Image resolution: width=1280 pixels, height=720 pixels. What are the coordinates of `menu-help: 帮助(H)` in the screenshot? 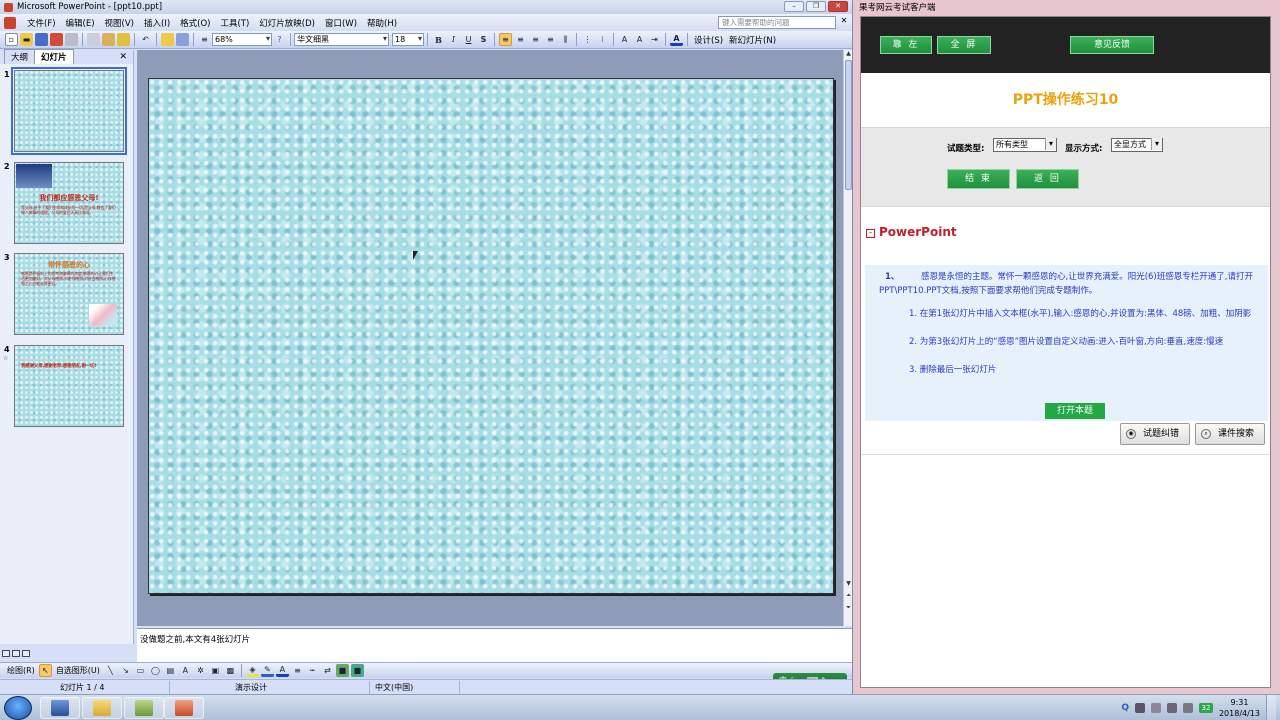 It's located at (382, 23).